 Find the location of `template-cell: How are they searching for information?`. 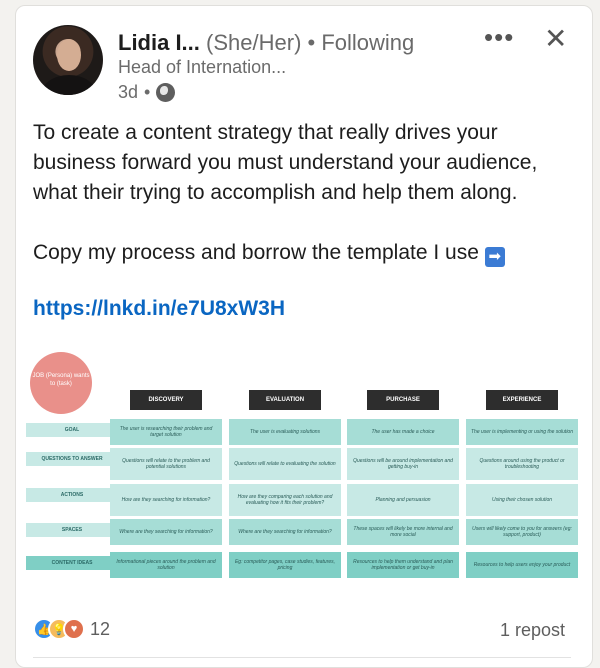

template-cell: How are they searching for information? is located at coordinates (166, 500).